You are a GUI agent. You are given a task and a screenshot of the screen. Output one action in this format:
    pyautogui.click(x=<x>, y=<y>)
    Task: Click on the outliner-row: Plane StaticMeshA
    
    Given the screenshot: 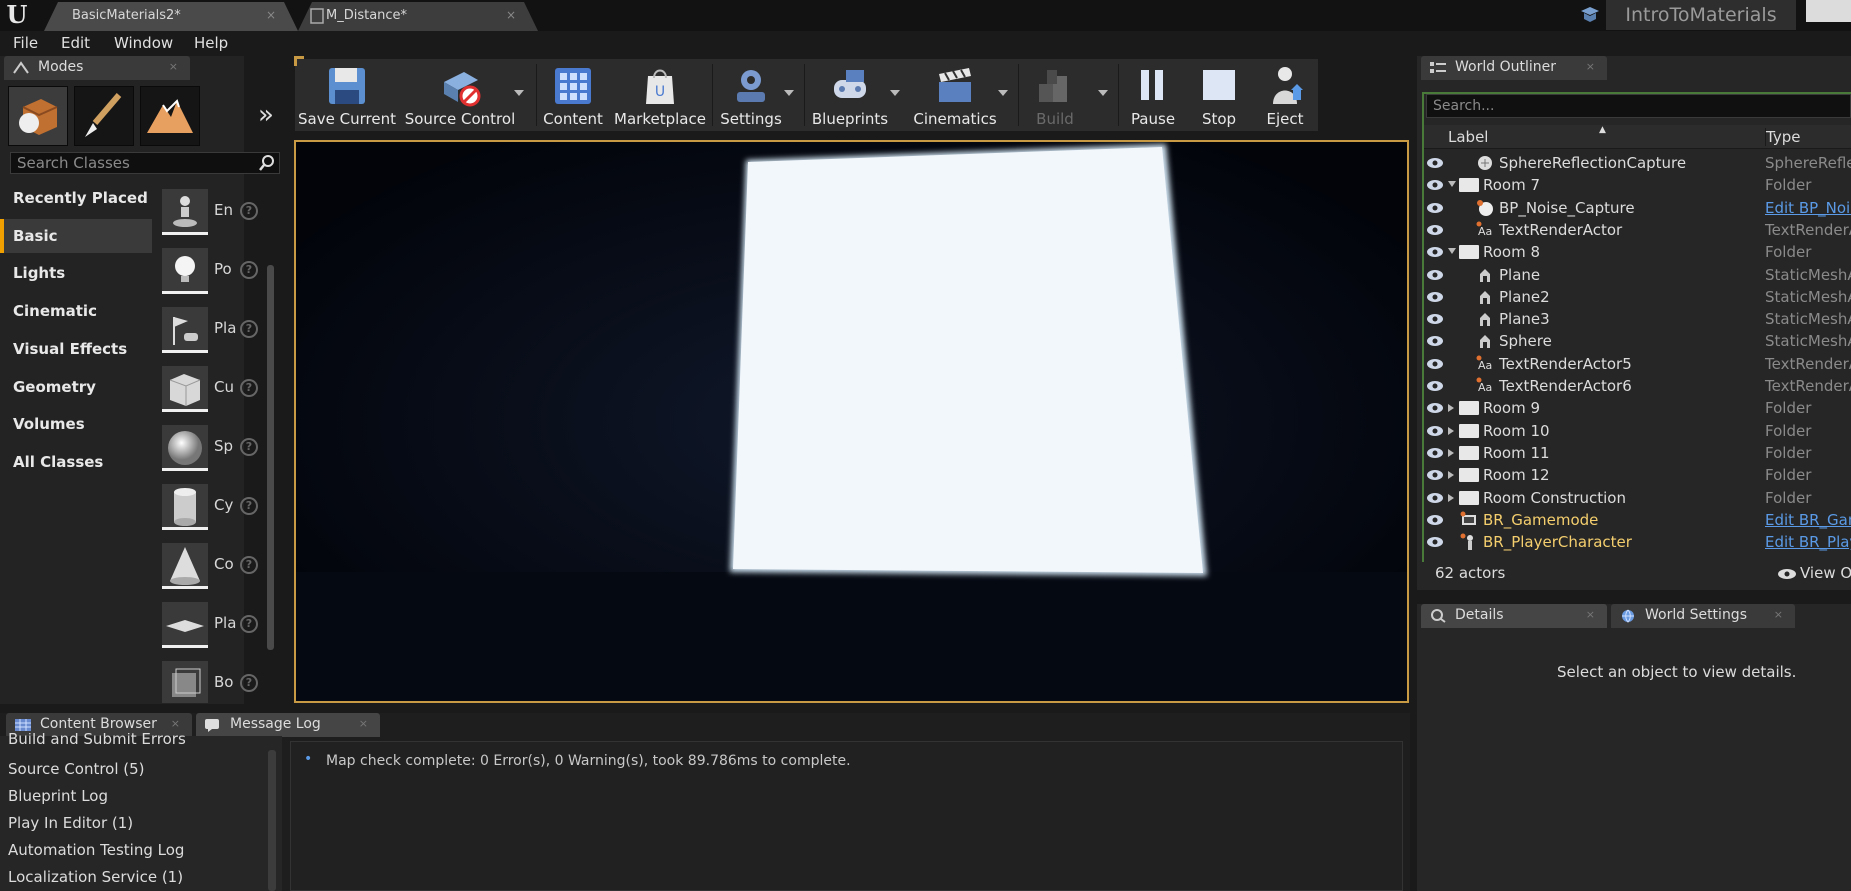 What is the action you would take?
    pyautogui.click(x=1637, y=275)
    